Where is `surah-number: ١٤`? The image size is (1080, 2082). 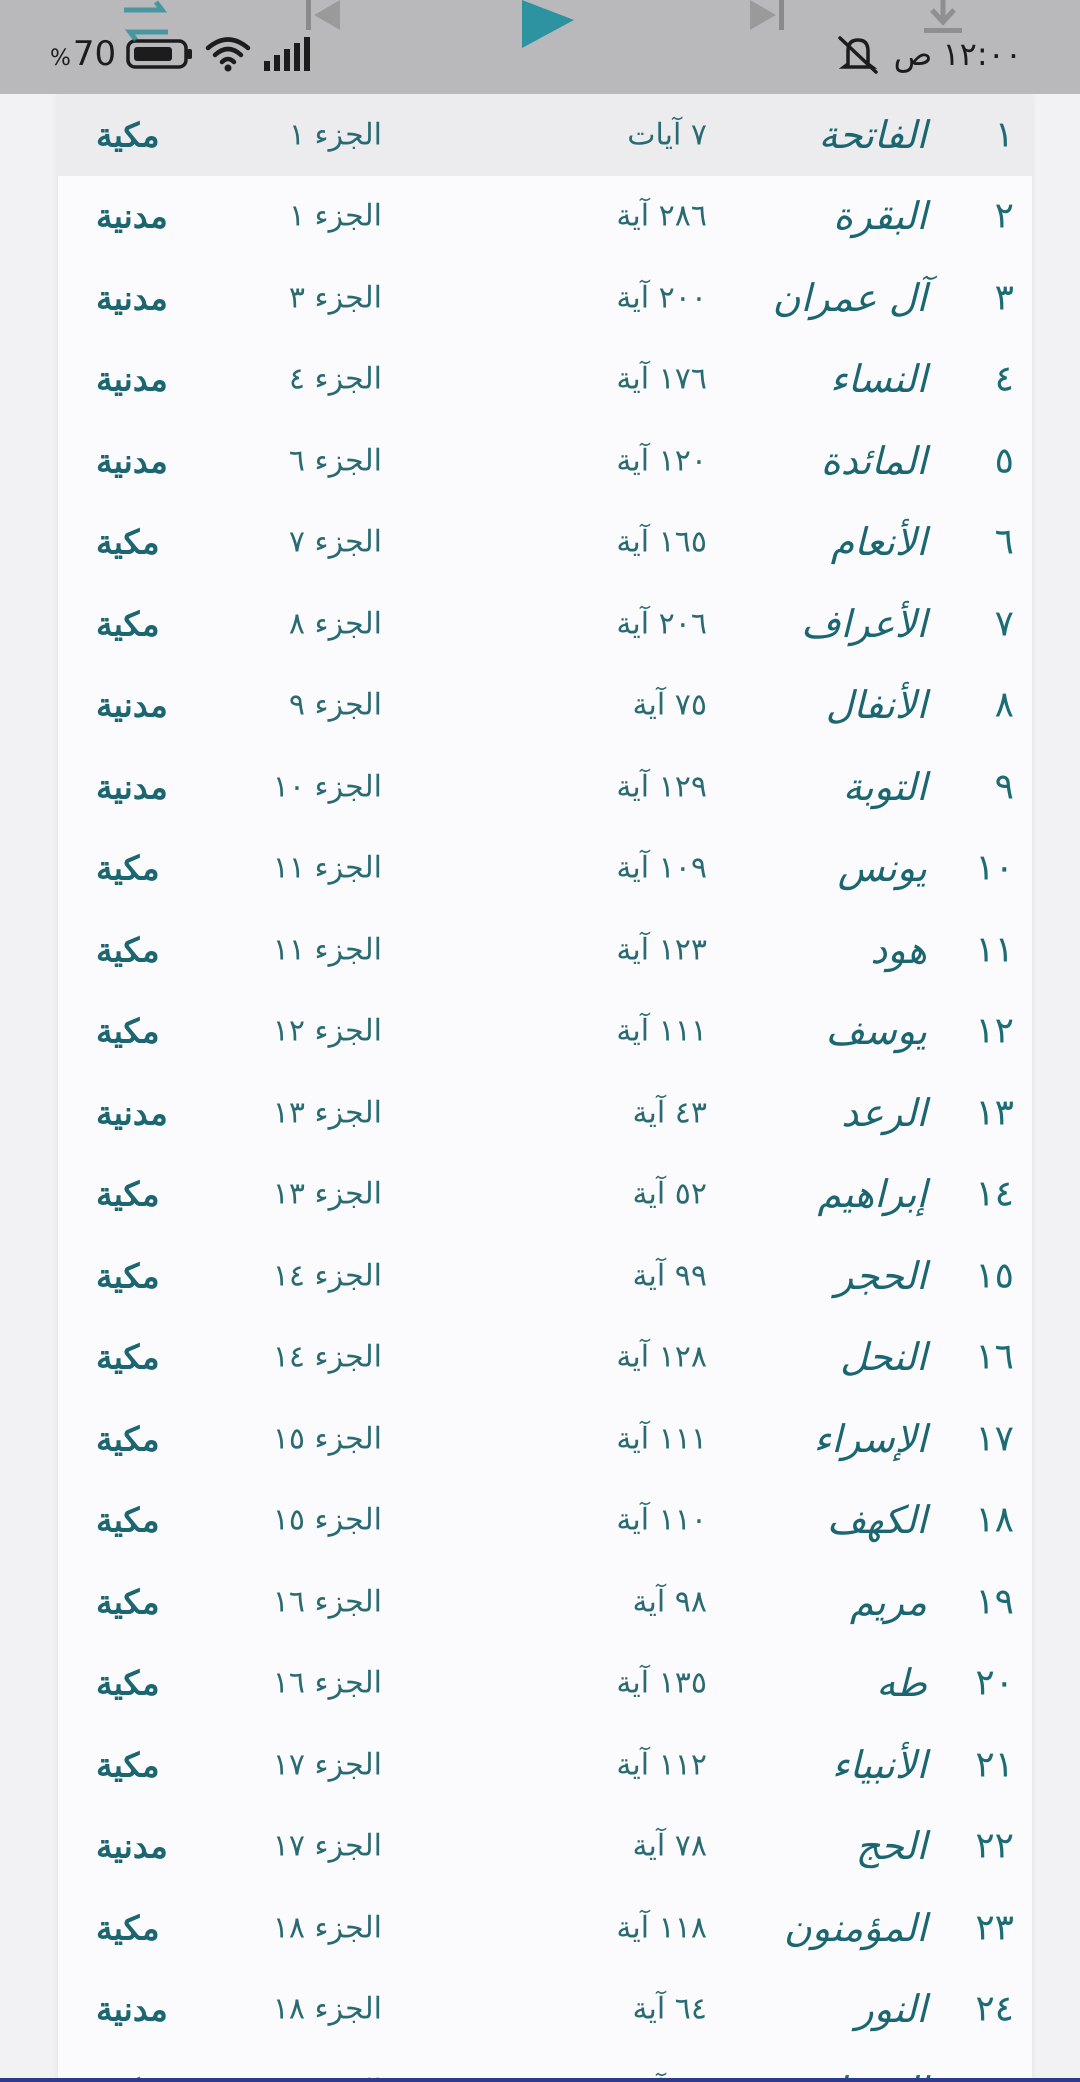
surah-number: ١٤ is located at coordinates (994, 1194).